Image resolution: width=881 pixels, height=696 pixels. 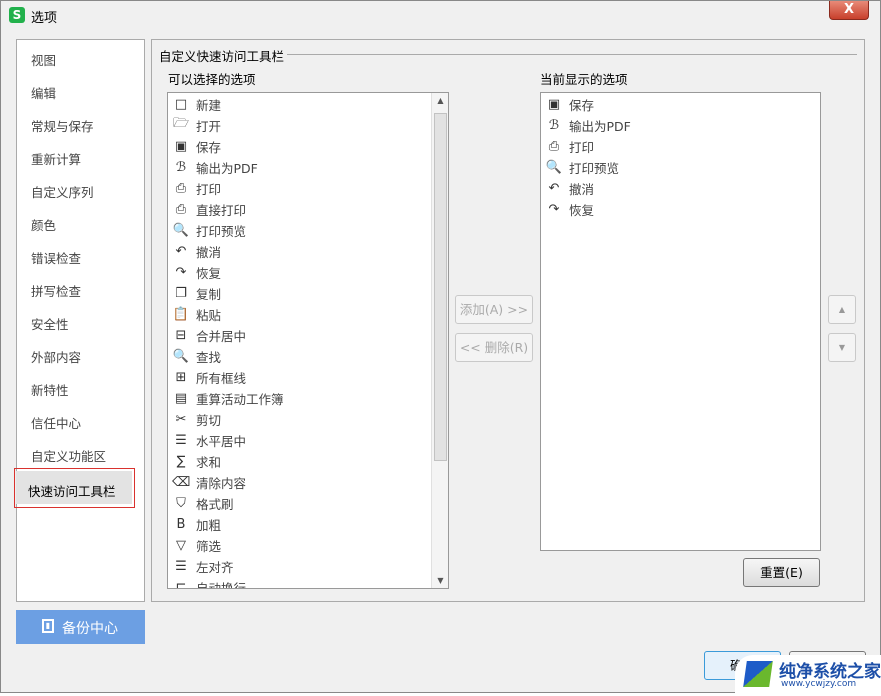 I want to click on list-item: ▤ 重算活动工作簿, so click(x=228, y=398).